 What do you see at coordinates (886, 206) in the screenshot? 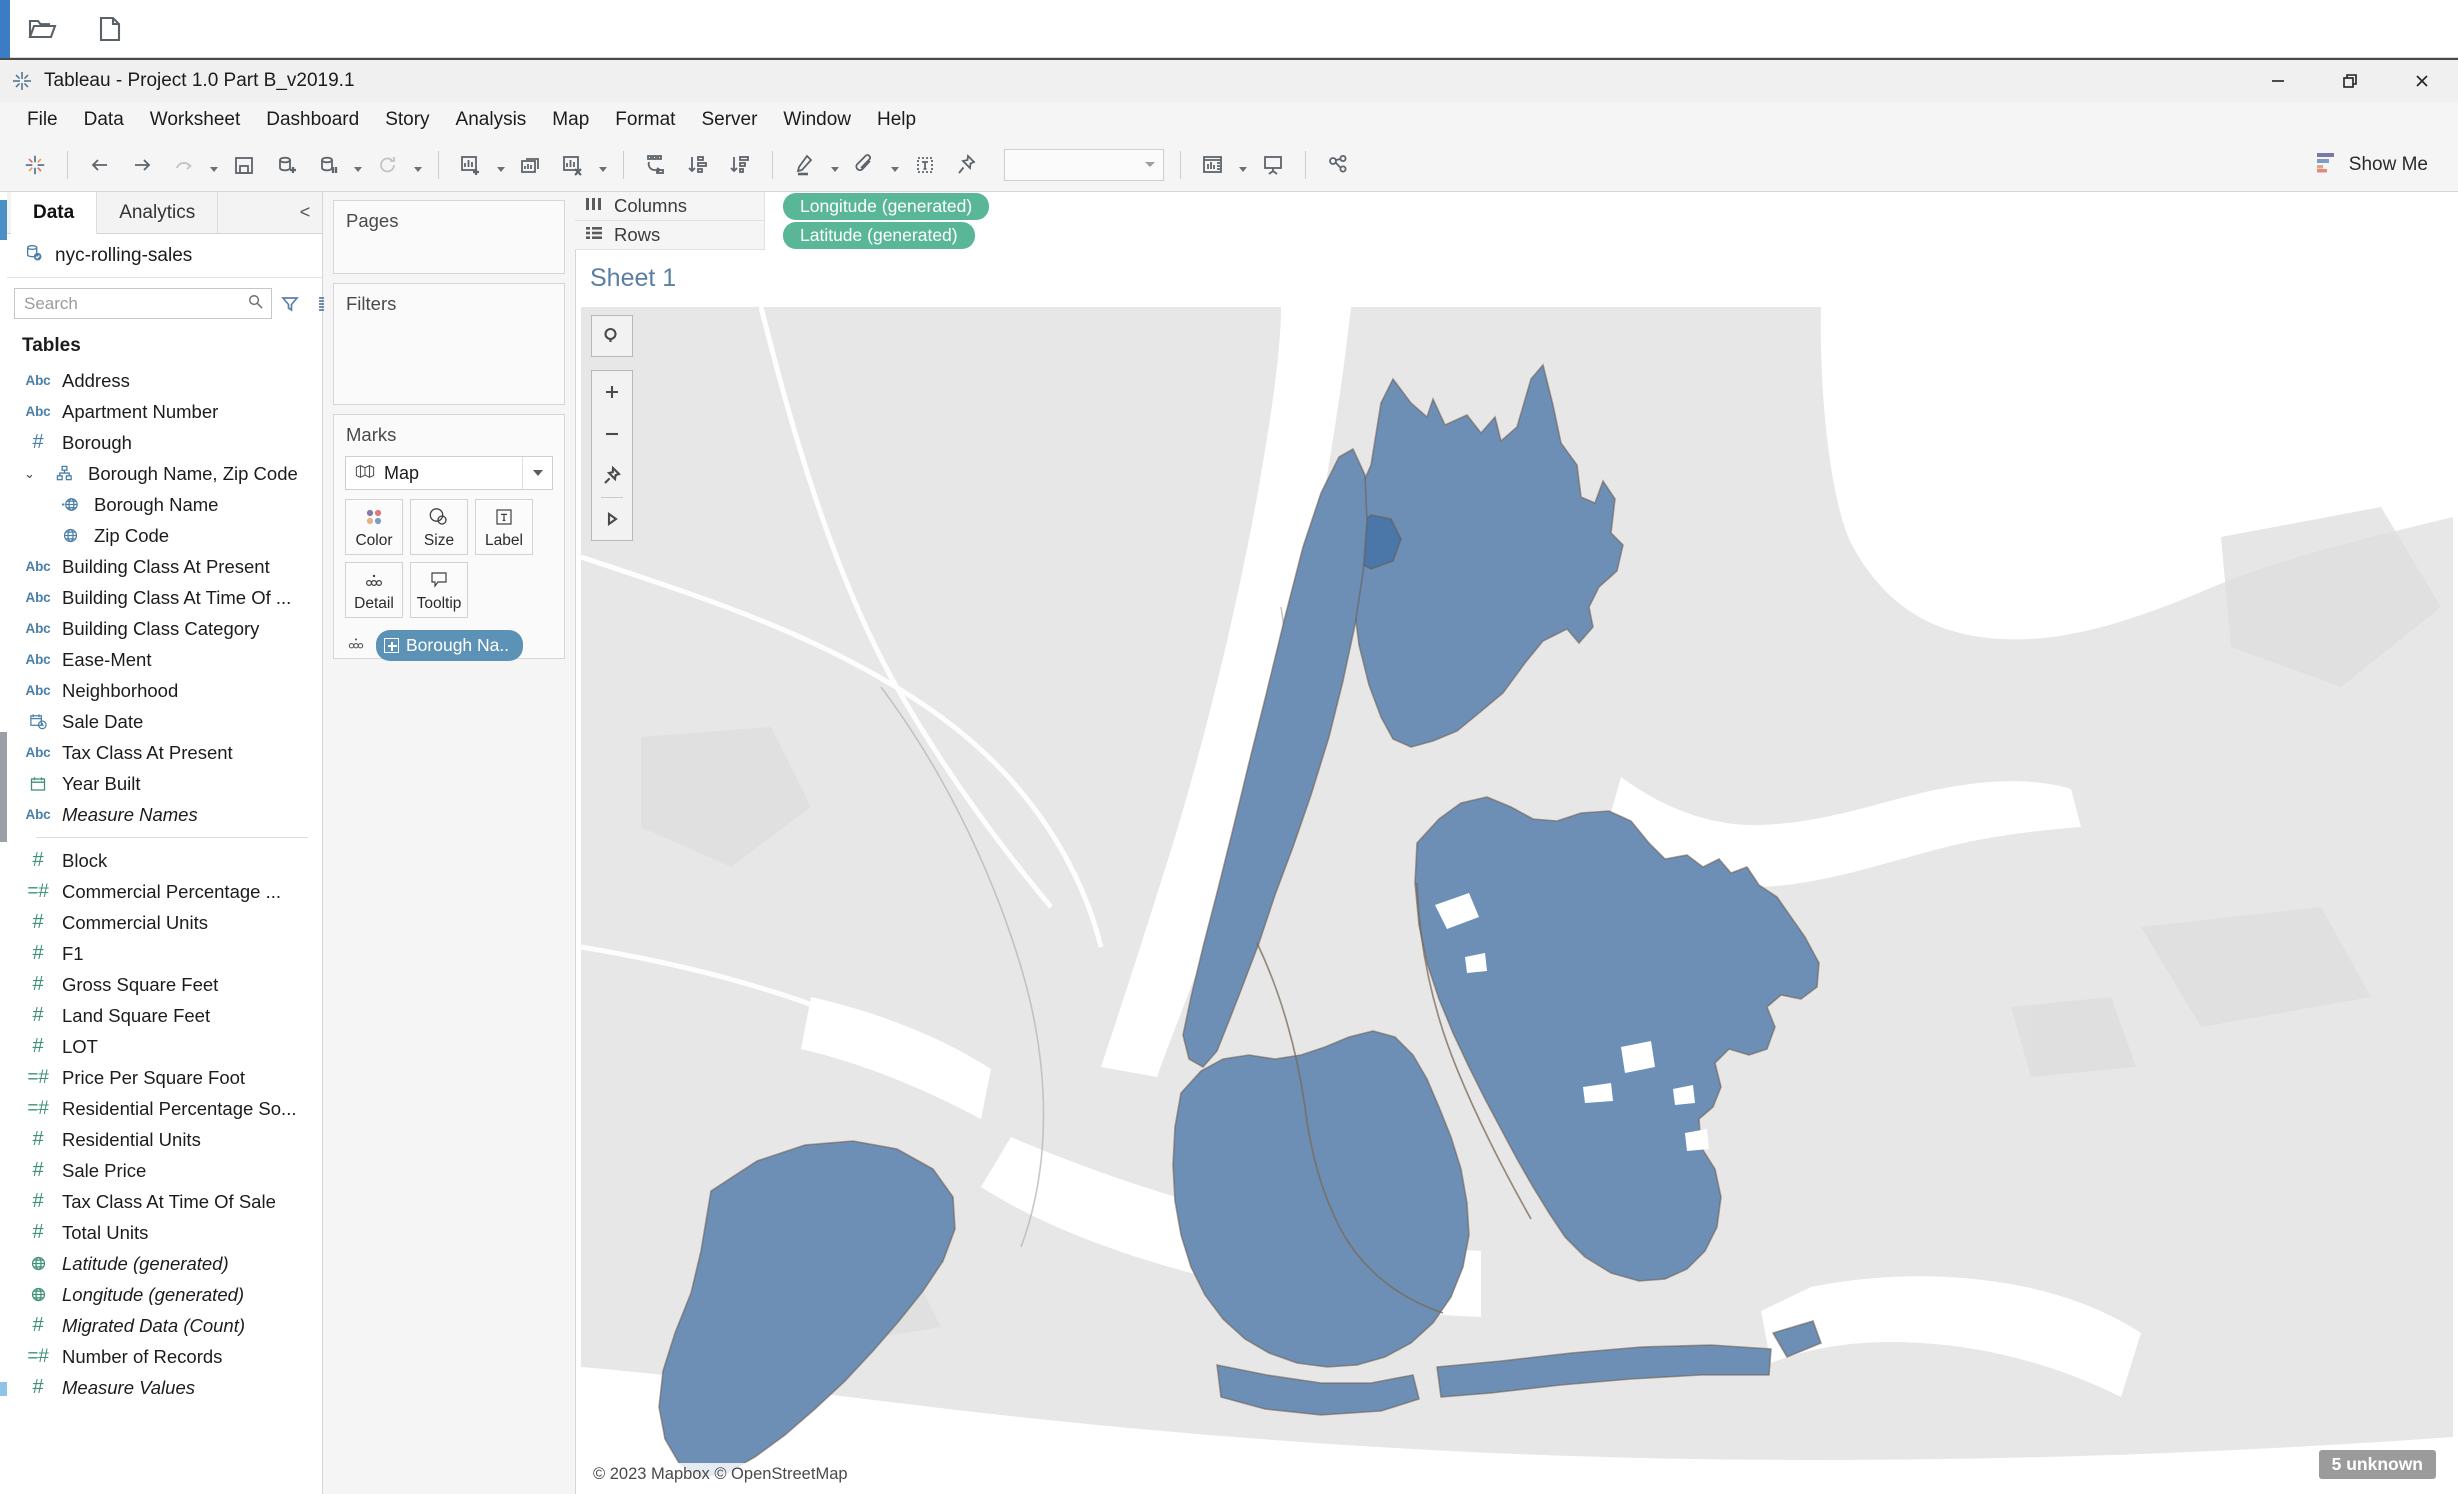
I see `columns-pill-longitude: Longitude (generated)` at bounding box center [886, 206].